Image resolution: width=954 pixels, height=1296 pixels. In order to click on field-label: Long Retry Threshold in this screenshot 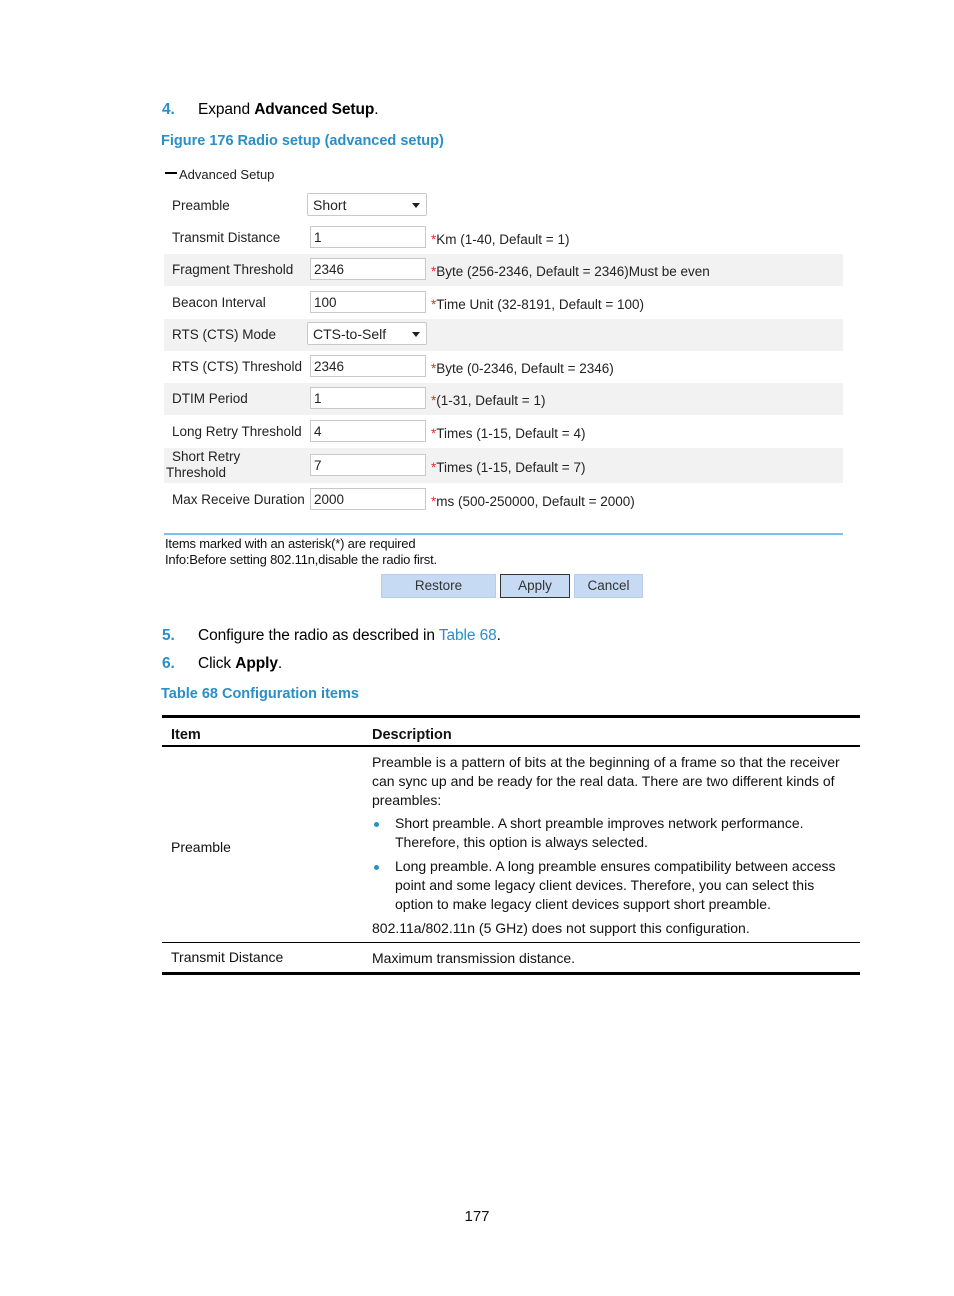, I will do `click(237, 431)`.